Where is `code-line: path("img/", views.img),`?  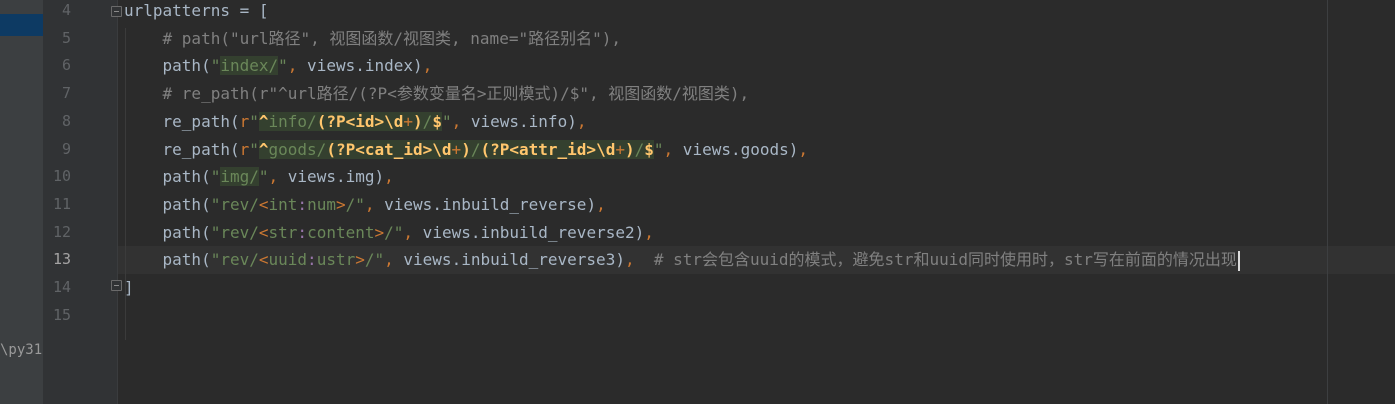
code-line: path("img/", views.img), is located at coordinates (259, 177).